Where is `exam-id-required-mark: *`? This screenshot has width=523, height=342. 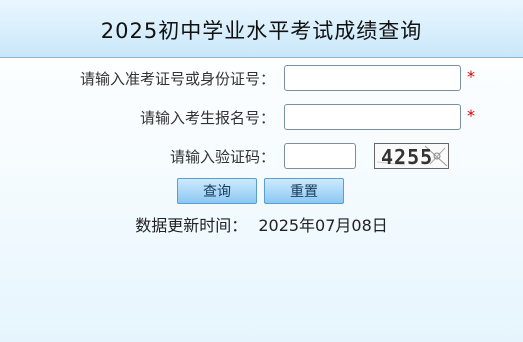
exam-id-required-mark: * is located at coordinates (471, 76).